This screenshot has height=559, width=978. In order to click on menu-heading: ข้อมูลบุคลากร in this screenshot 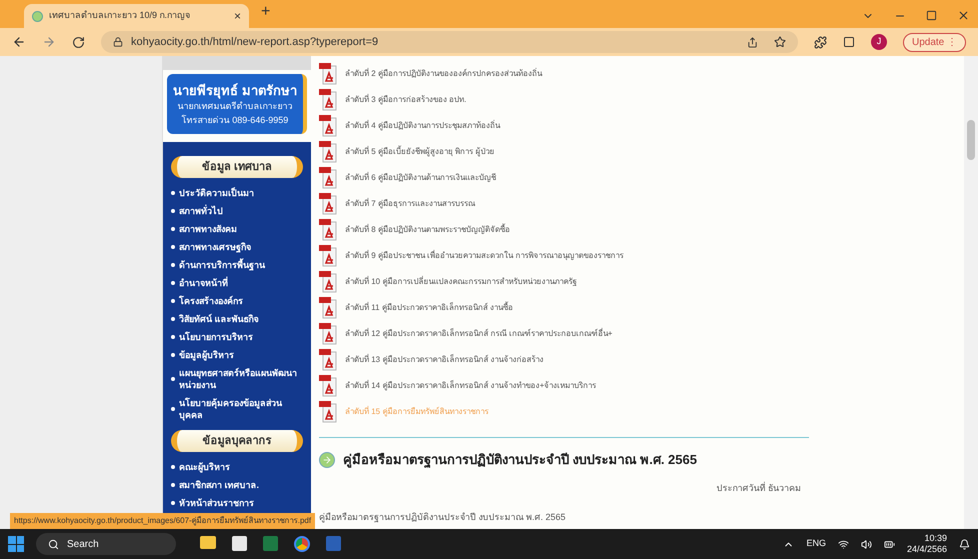, I will do `click(237, 441)`.